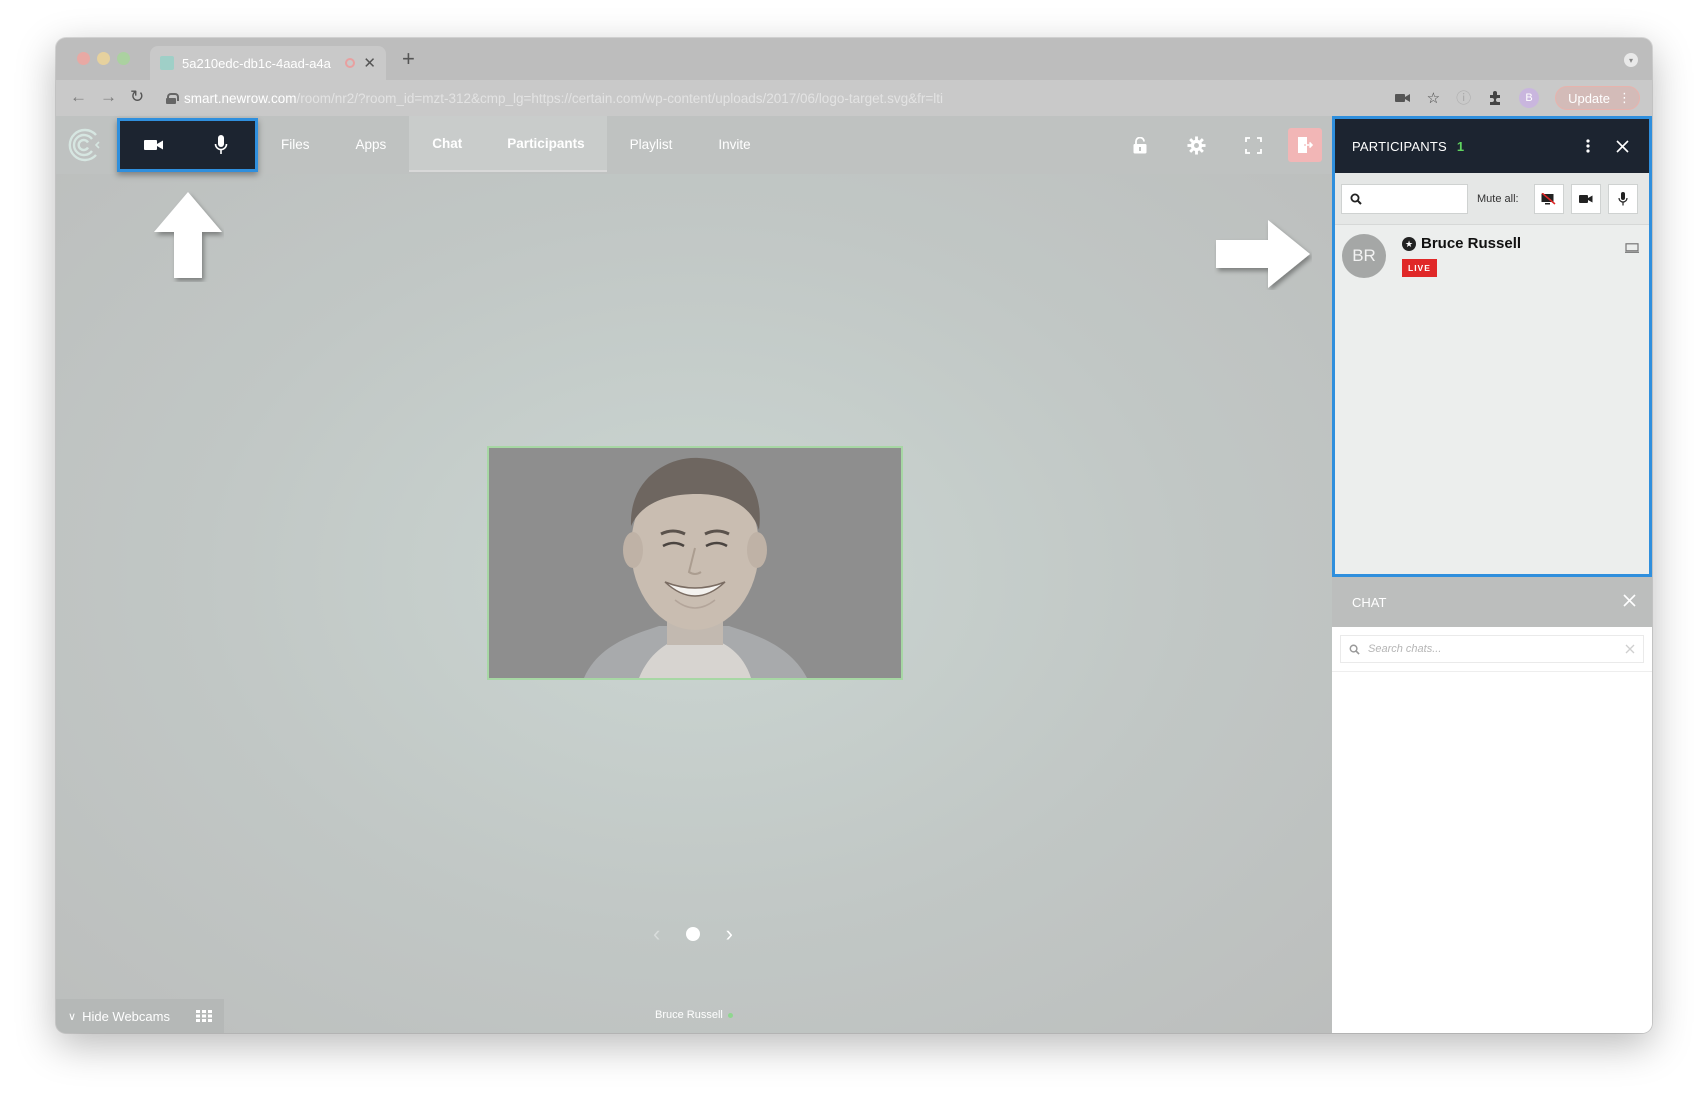 Image resolution: width=1707 pixels, height=1107 pixels. What do you see at coordinates (1495, 98) in the screenshot?
I see `extensions-icon` at bounding box center [1495, 98].